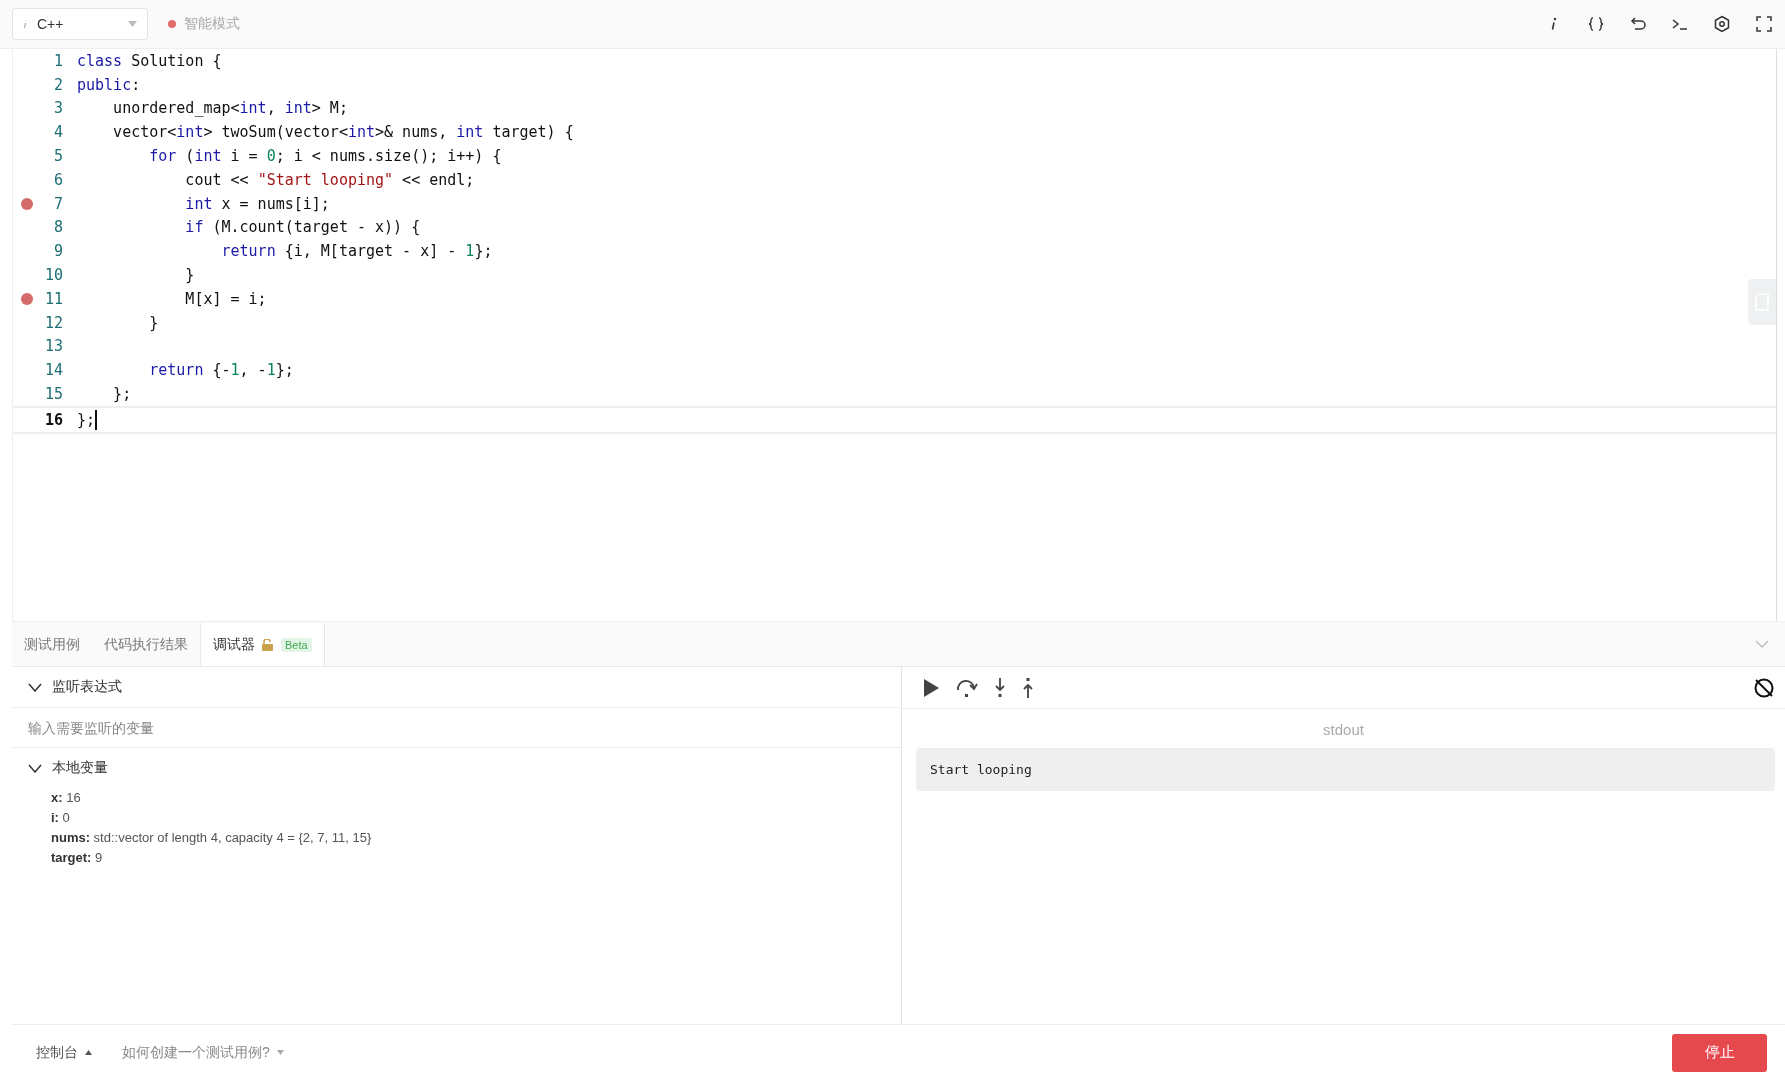  I want to click on panel-tab: 代码执行结果, so click(146, 644).